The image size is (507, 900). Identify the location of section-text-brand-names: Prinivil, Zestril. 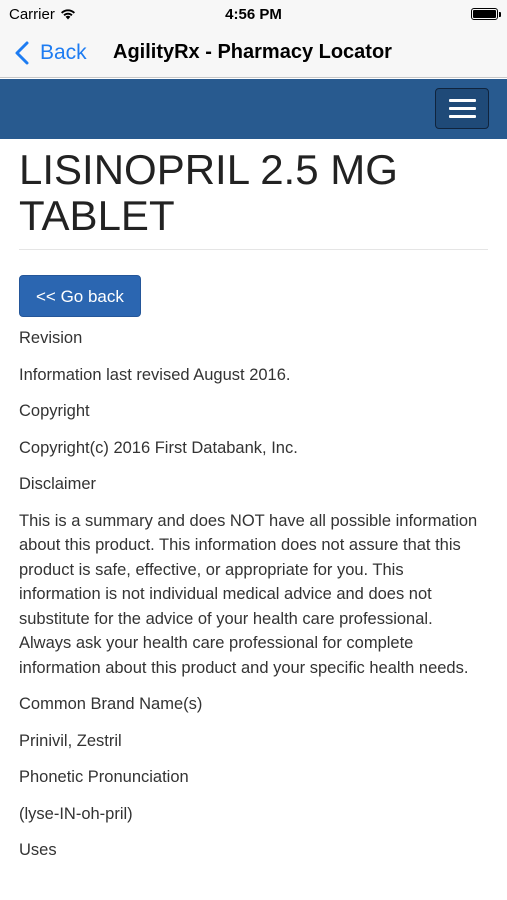
(70, 740).